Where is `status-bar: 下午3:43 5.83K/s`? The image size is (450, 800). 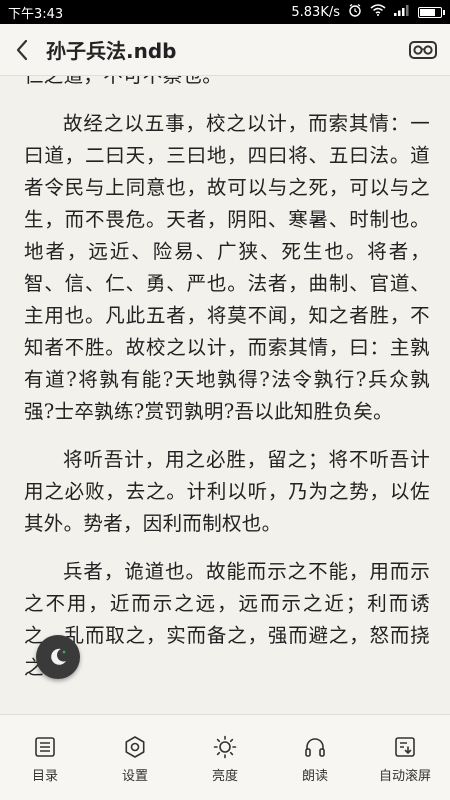 status-bar: 下午3:43 5.83K/s is located at coordinates (225, 12).